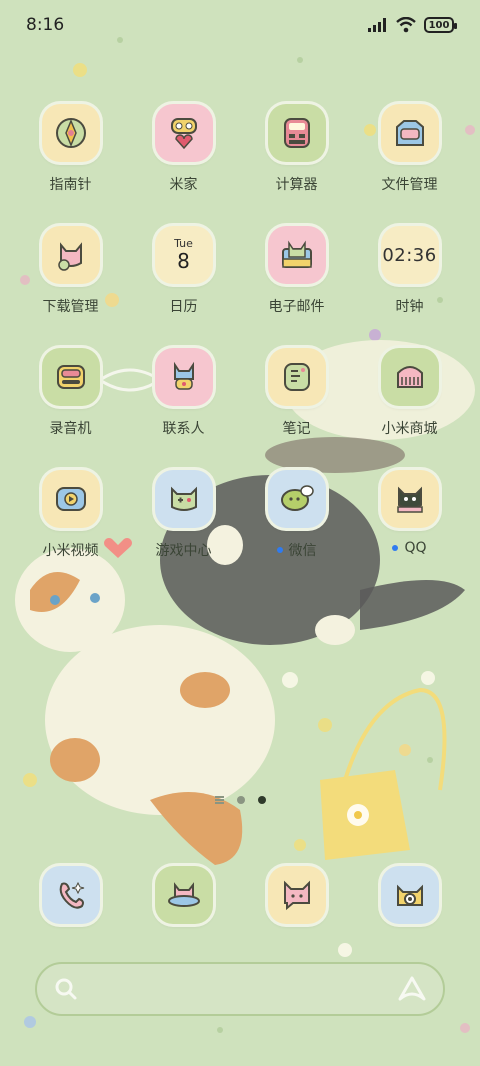  I want to click on app-download: 下载管理, so click(70, 271).